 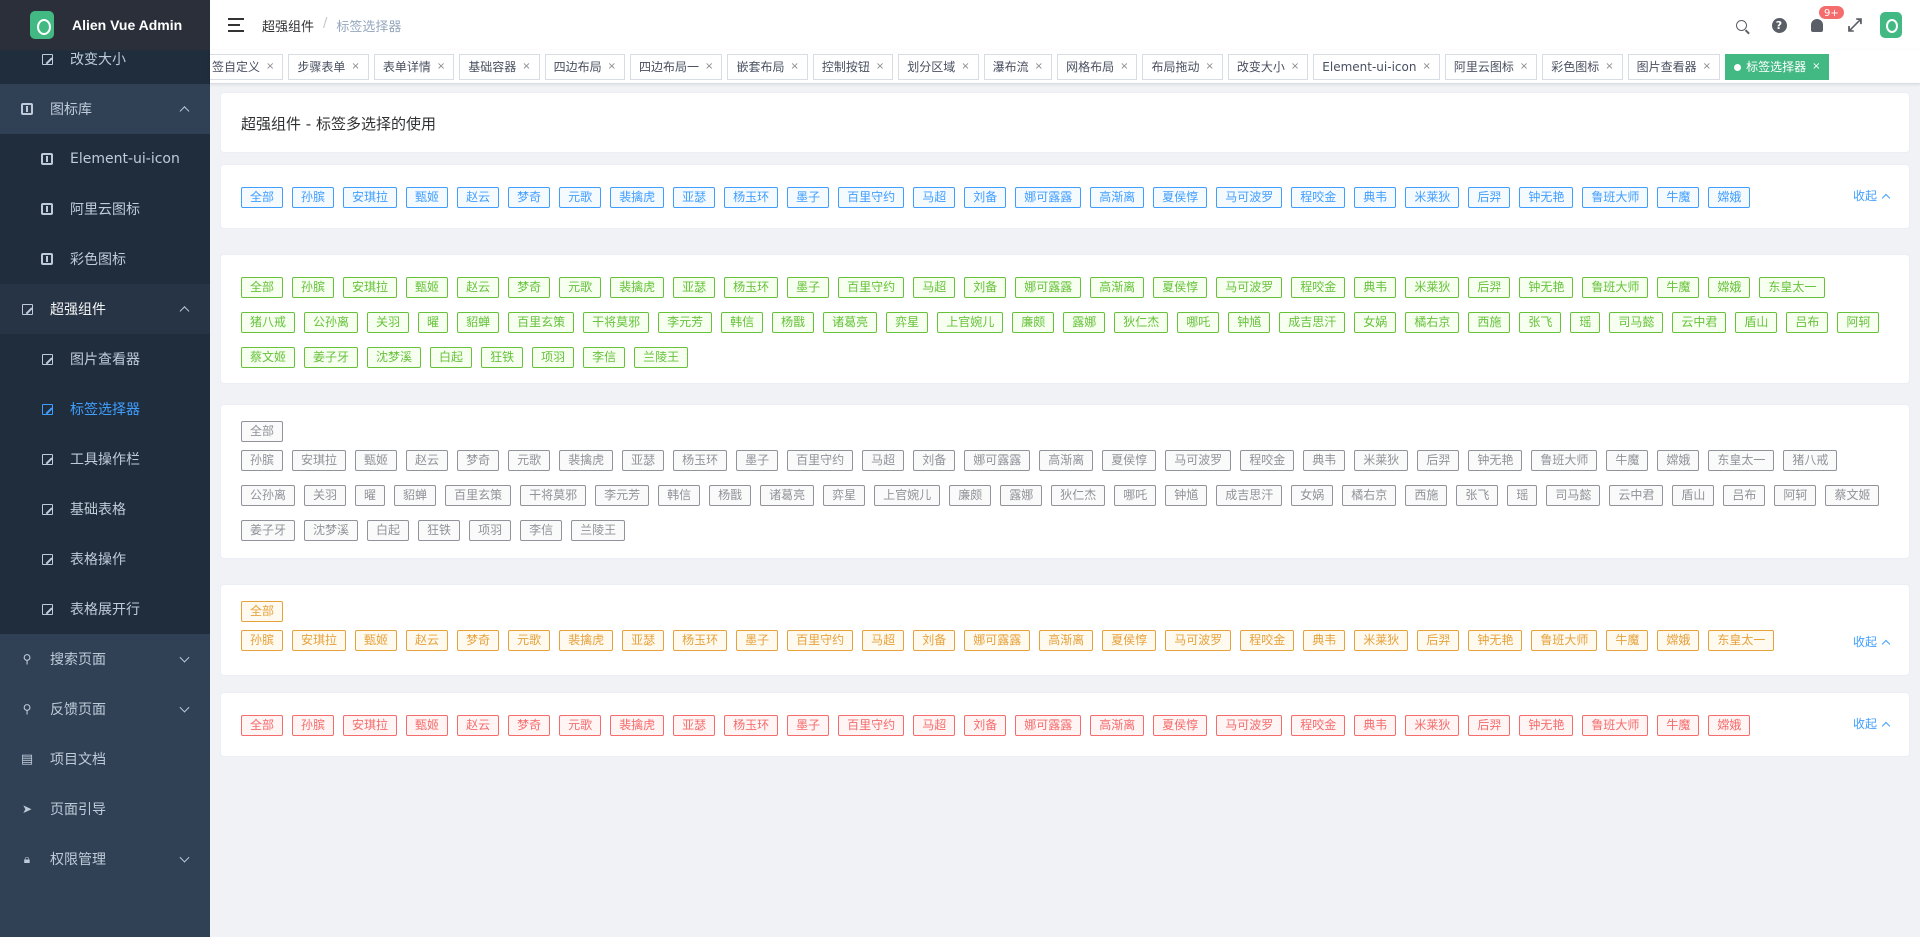 I want to click on avatar, so click(x=1891, y=25).